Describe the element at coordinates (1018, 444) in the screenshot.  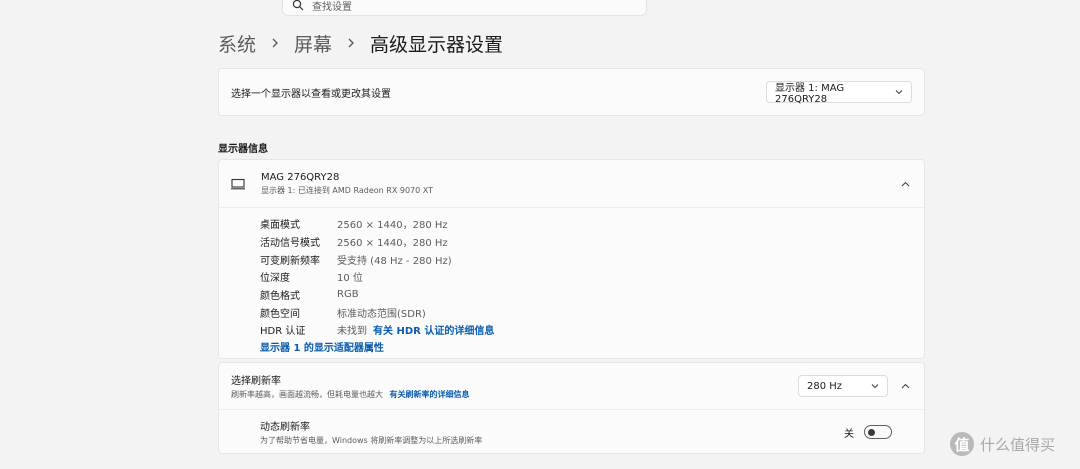
I see `watermark-text: 什么值得买` at that location.